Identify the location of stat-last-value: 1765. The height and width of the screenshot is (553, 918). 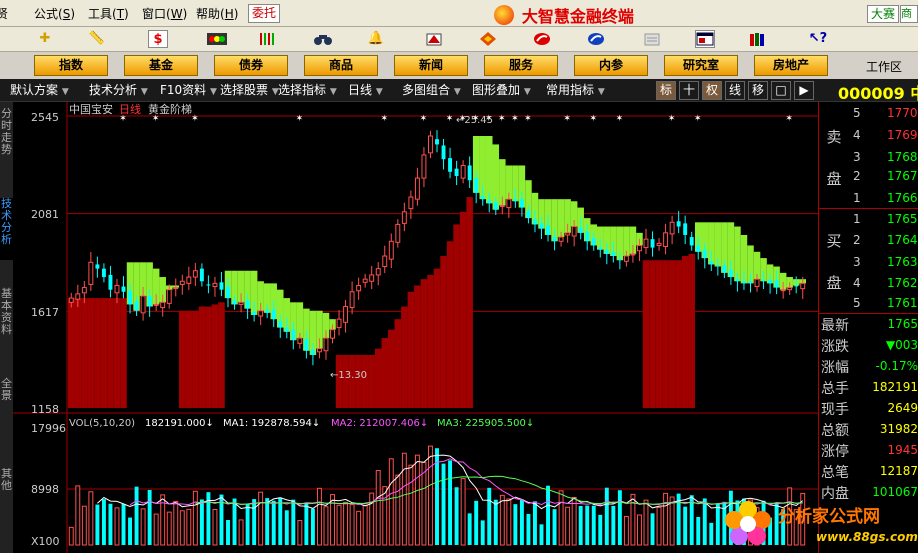
(902, 324).